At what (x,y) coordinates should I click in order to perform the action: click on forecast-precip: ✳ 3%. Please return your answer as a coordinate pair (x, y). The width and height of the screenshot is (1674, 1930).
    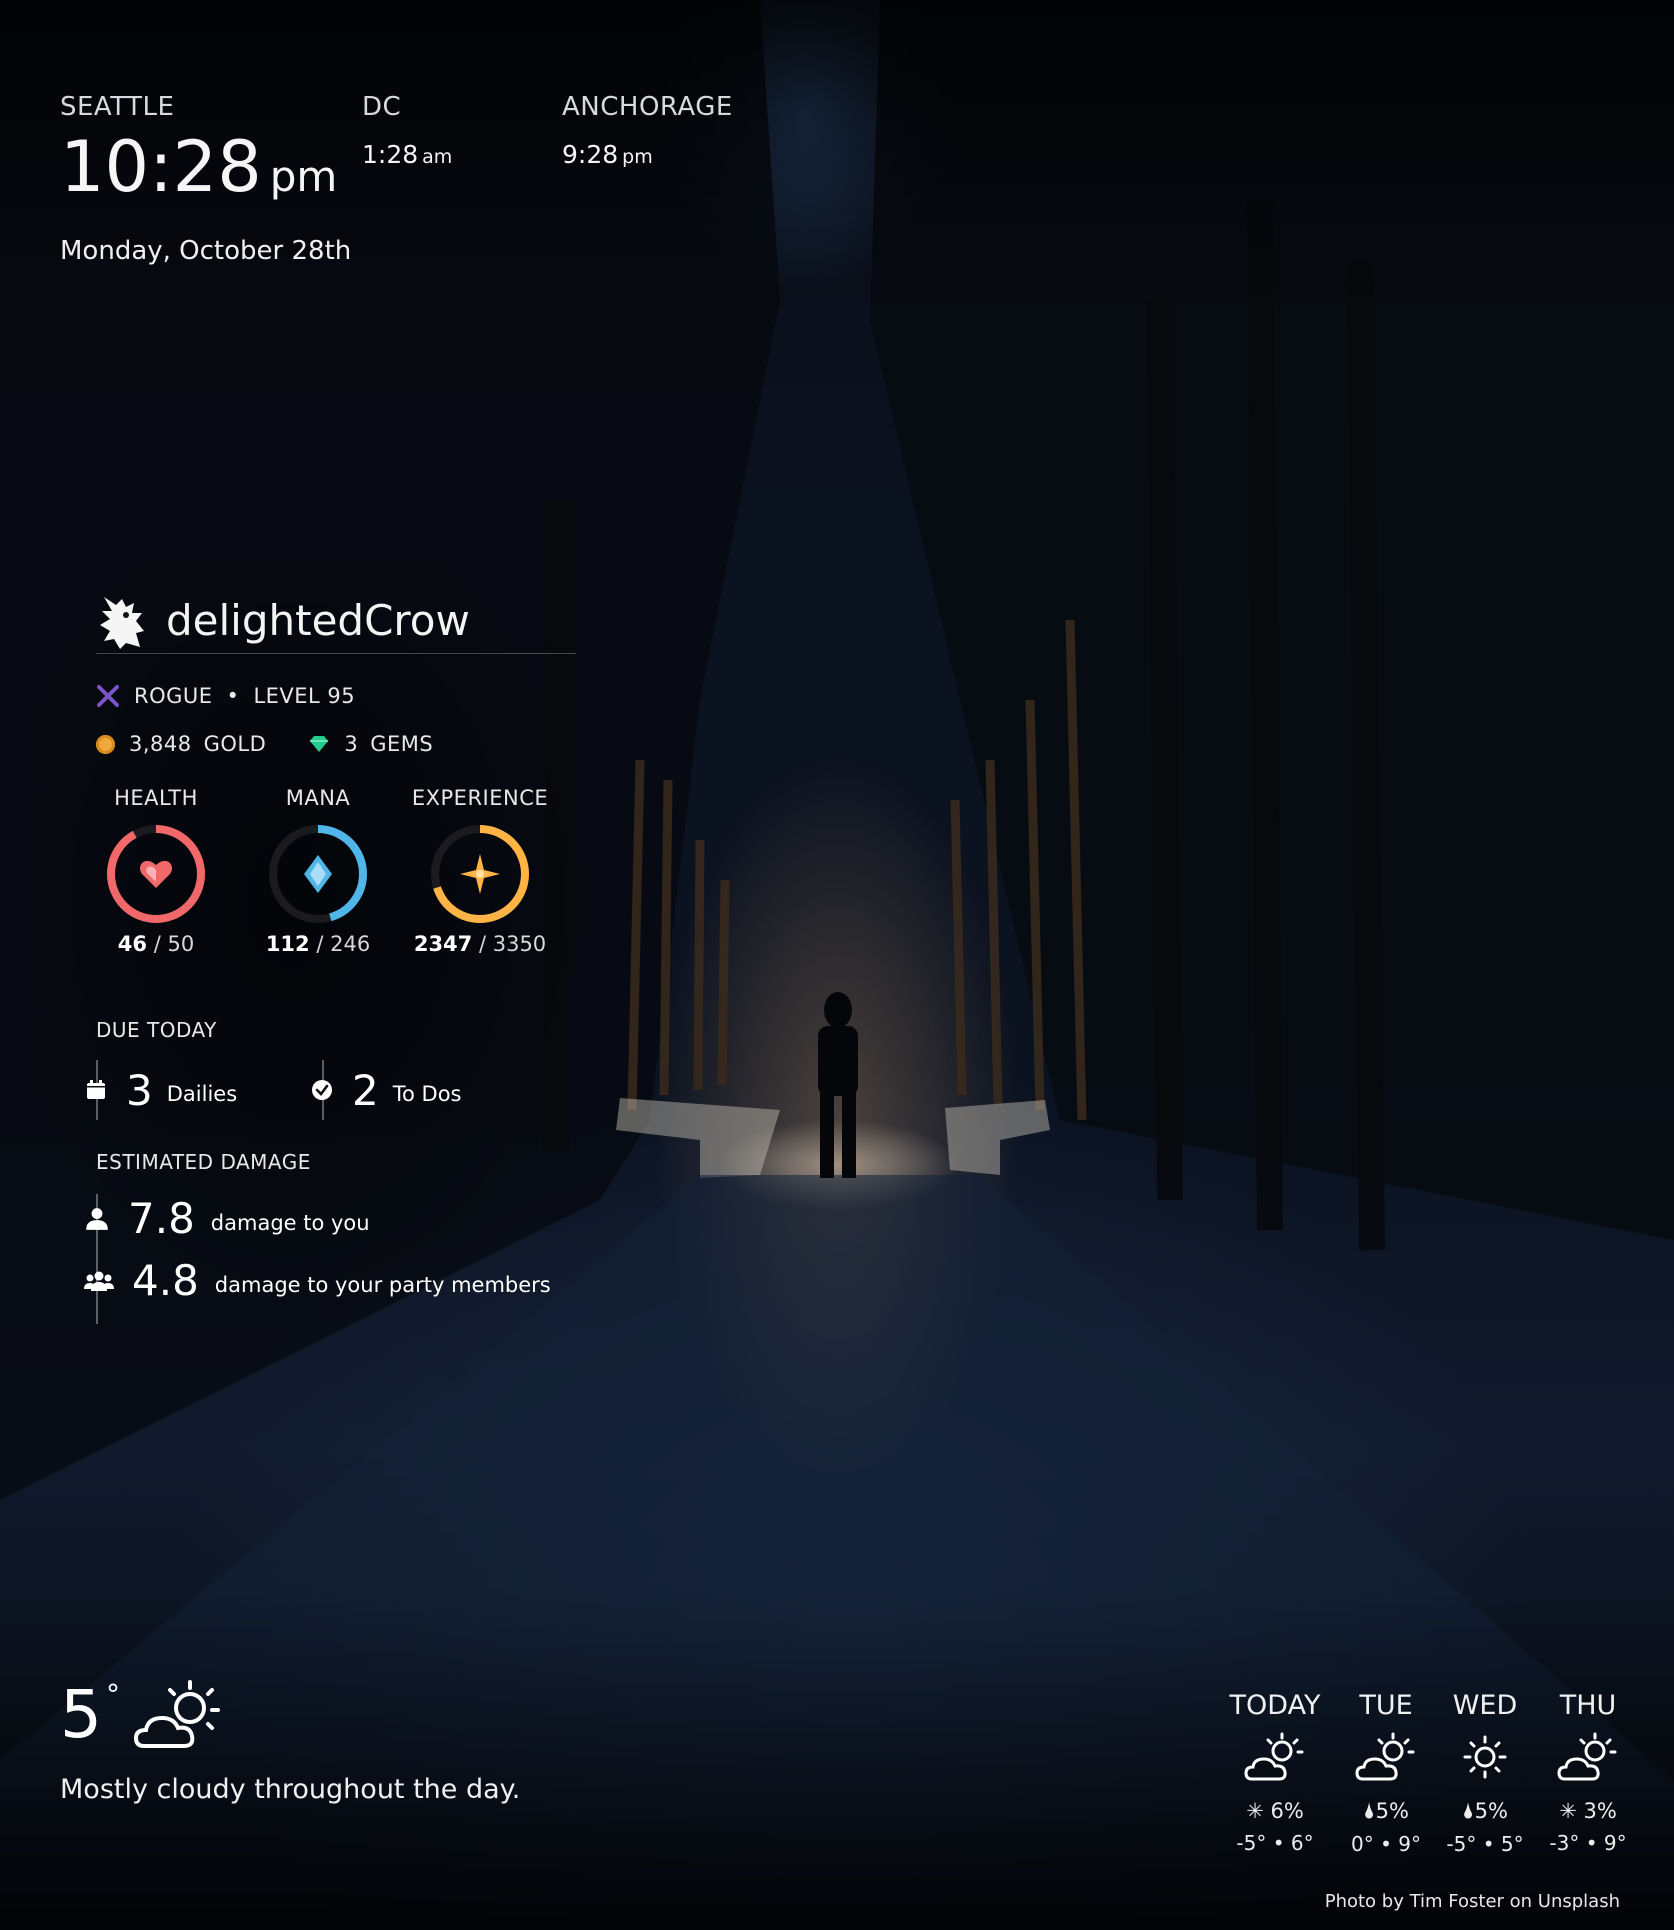
    Looking at the image, I should click on (1588, 1811).